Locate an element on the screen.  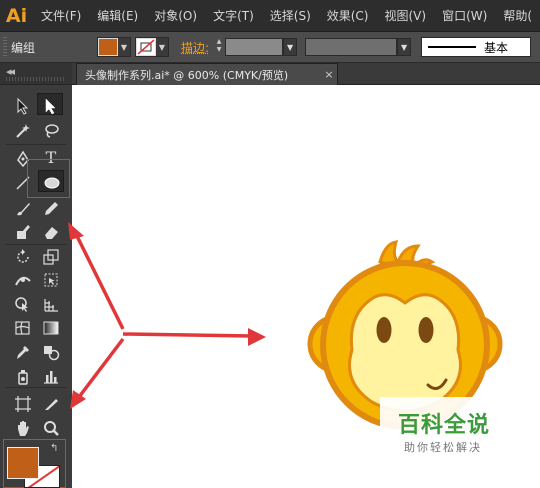
width-icon is located at coordinates (23, 281).